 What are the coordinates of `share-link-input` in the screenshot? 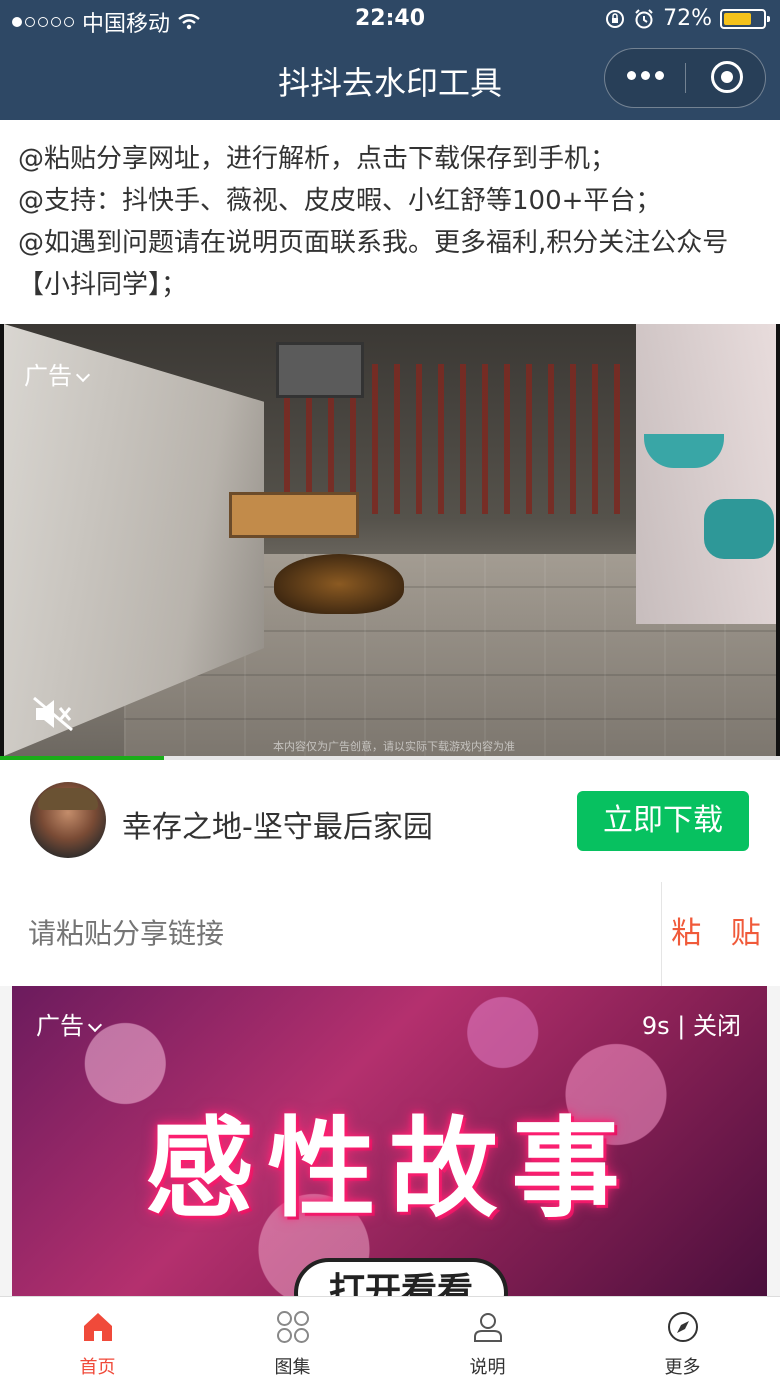 It's located at (330, 934).